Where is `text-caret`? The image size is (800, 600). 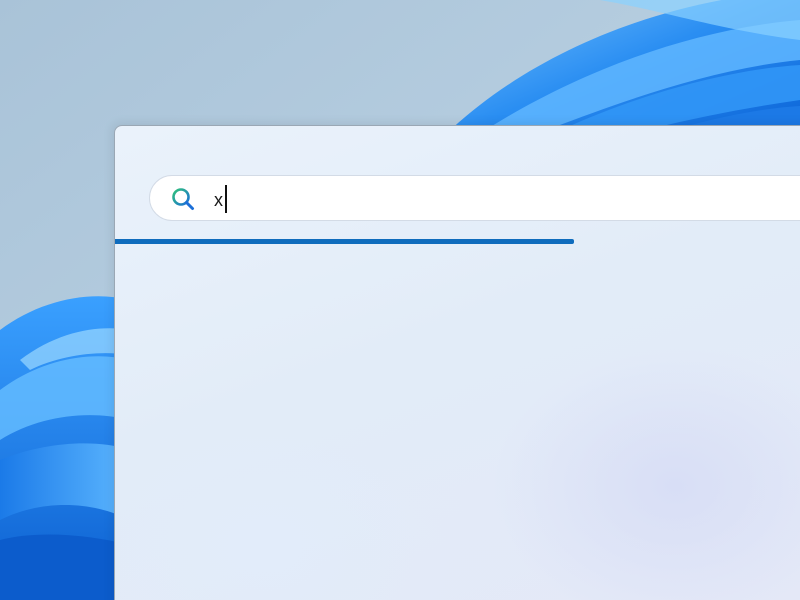 text-caret is located at coordinates (226, 199).